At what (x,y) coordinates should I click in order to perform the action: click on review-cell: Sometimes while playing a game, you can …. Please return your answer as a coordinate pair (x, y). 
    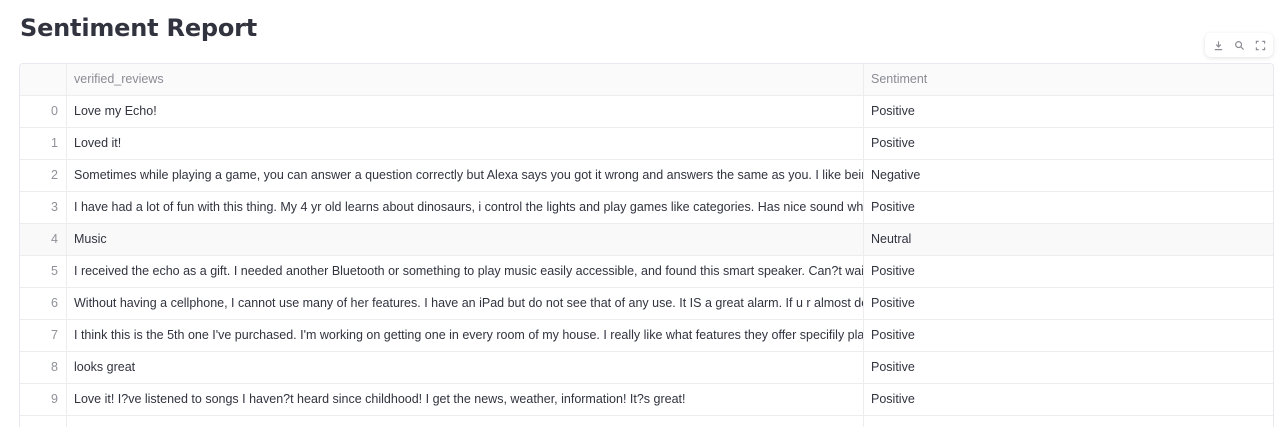
    Looking at the image, I should click on (465, 175).